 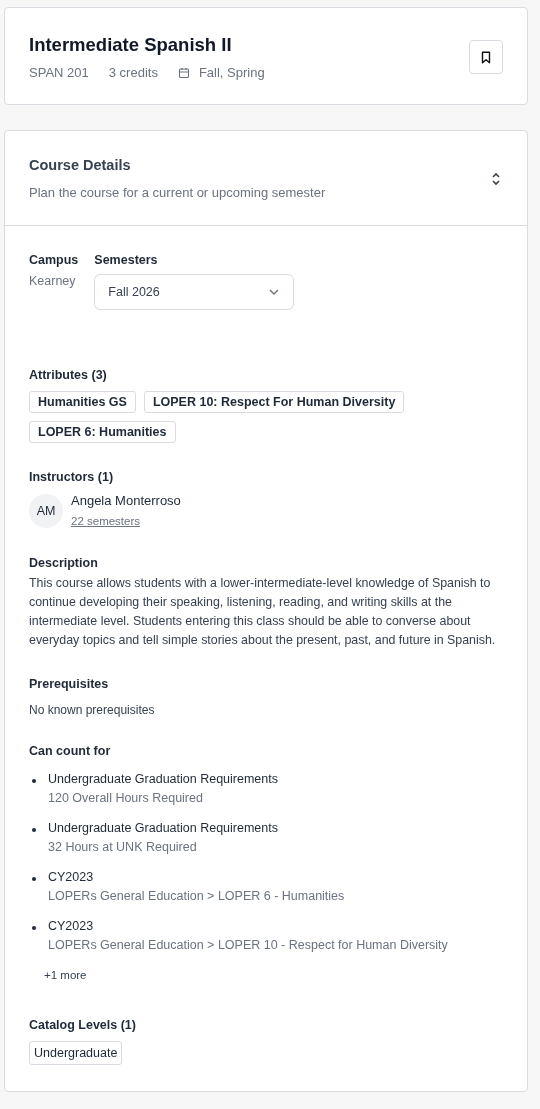 I want to click on can-count-heading: Can count for, so click(x=70, y=751).